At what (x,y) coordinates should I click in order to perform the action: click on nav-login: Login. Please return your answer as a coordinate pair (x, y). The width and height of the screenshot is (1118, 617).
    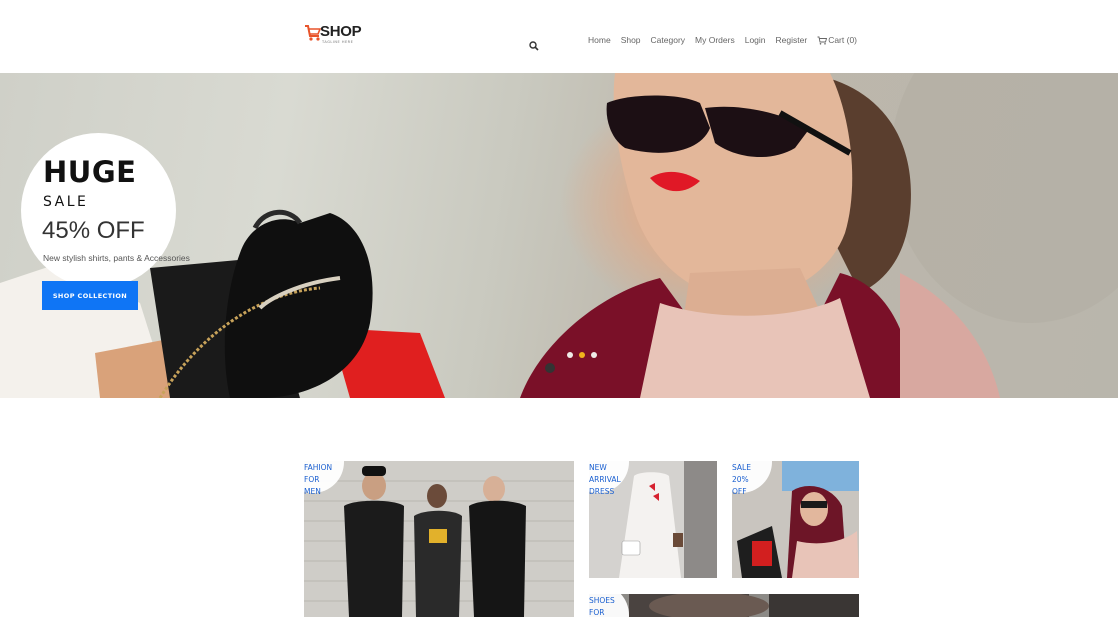
    Looking at the image, I should click on (755, 40).